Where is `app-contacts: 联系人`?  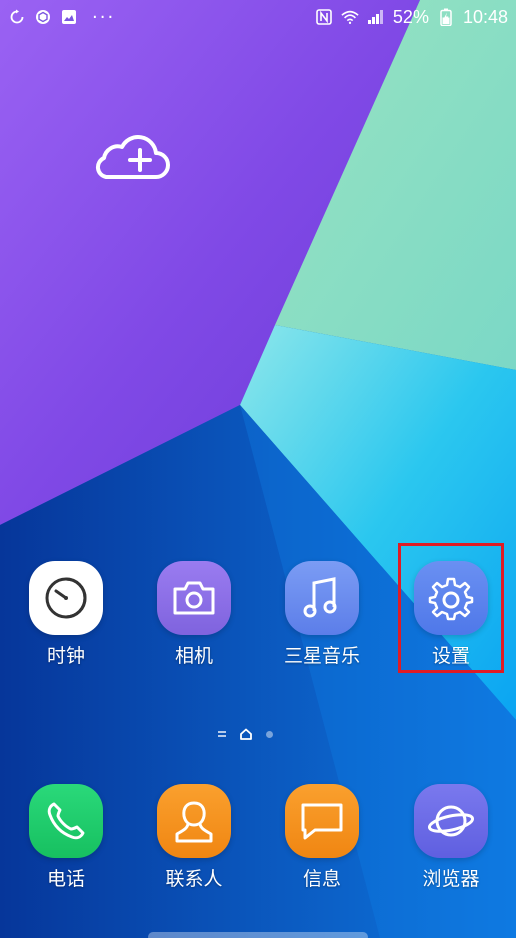
app-contacts: 联系人 is located at coordinates (194, 844).